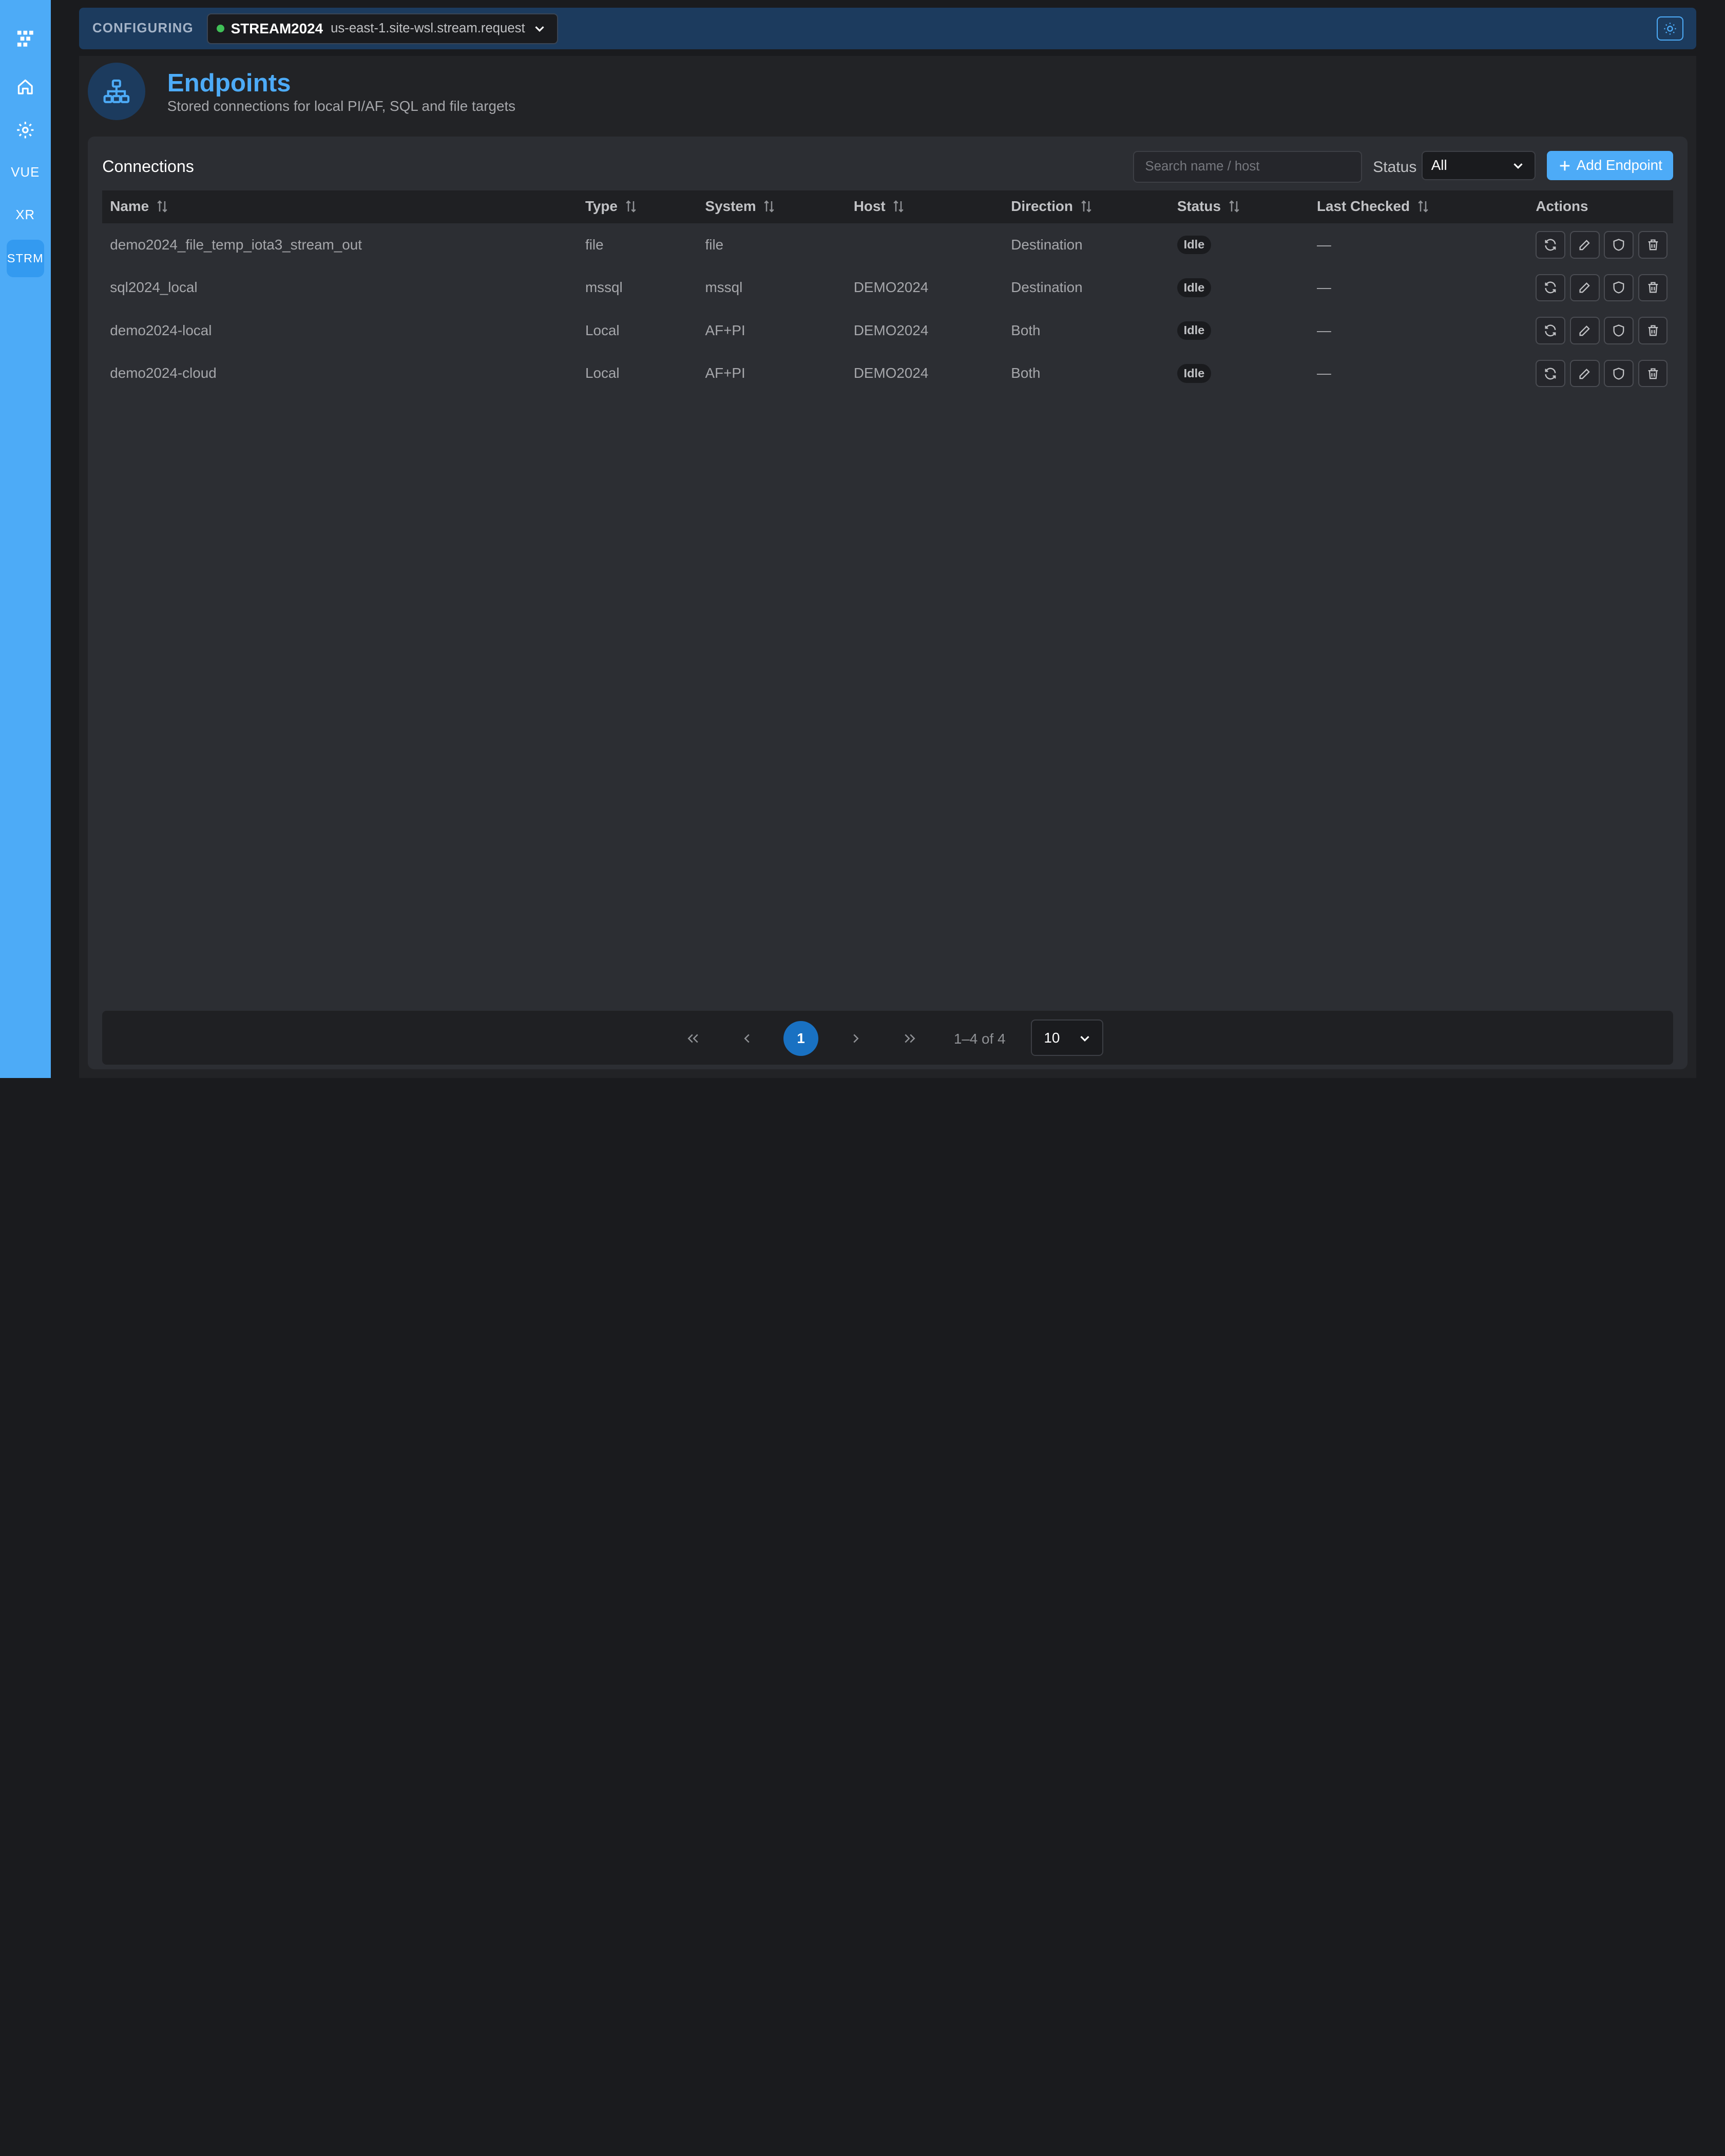 The image size is (1725, 2156). I want to click on logo-icon, so click(25, 38).